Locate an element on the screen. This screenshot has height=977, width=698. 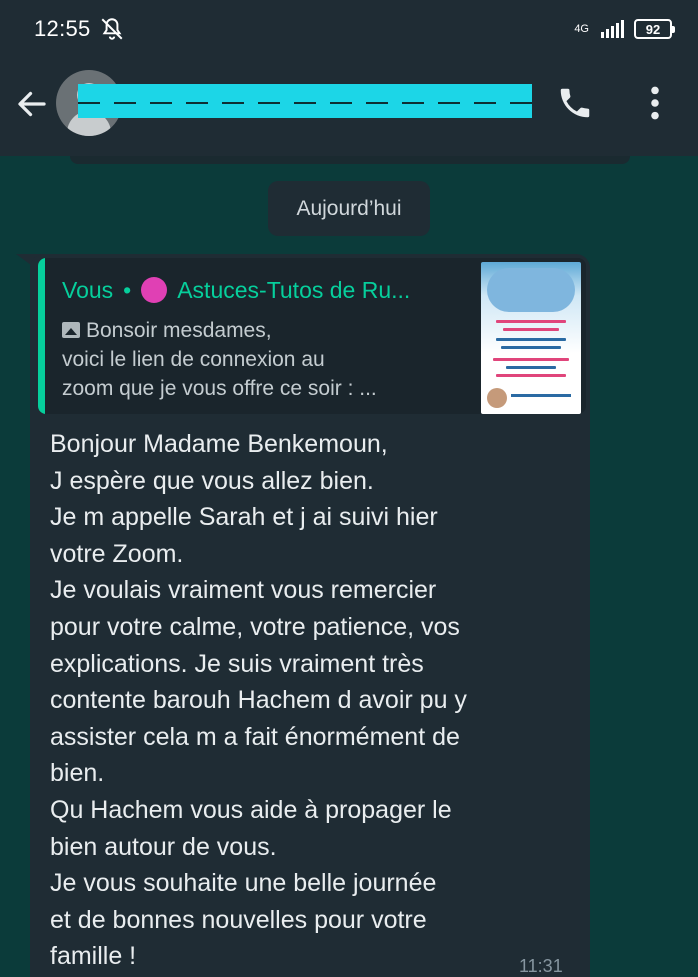
message-line: bien. is located at coordinates (77, 773).